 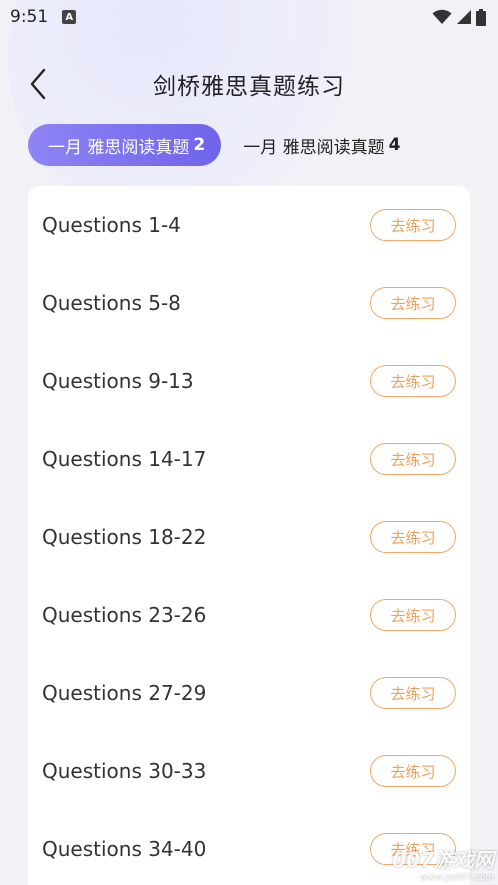 I want to click on list-item: Questions 30-33 去练习, so click(x=249, y=771).